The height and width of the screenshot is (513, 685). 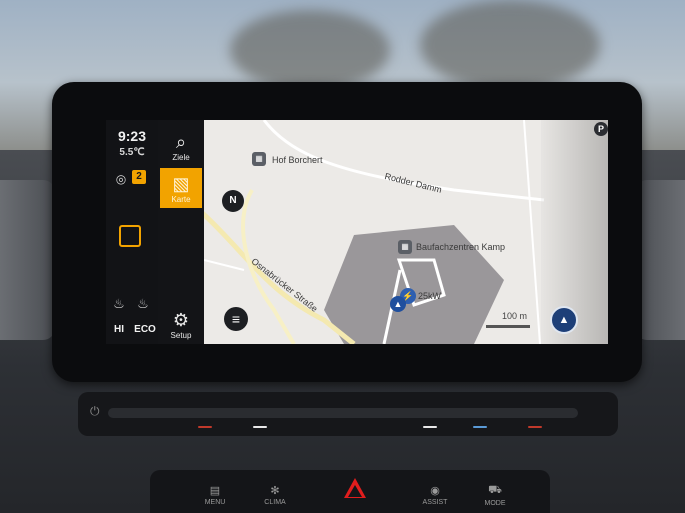 I want to click on assist-button: ◉ ASSIST, so click(x=435, y=495).